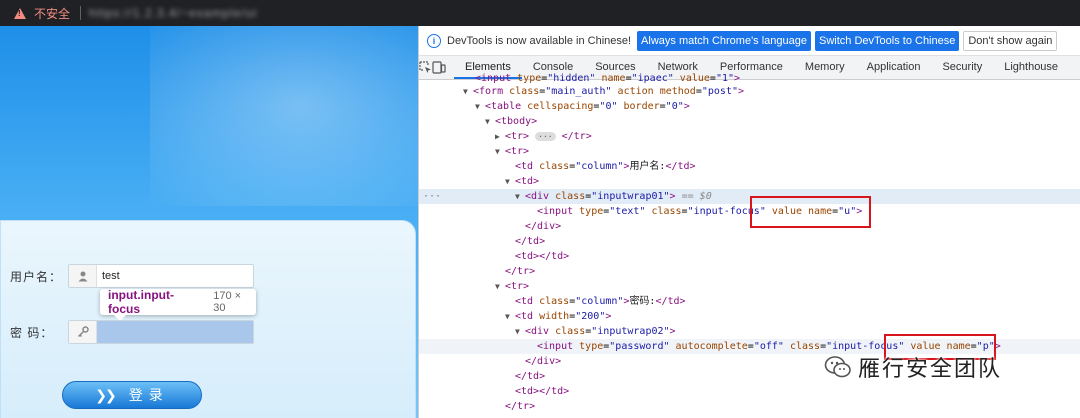  Describe the element at coordinates (284, 116) in the screenshot. I see `background-glow` at that location.